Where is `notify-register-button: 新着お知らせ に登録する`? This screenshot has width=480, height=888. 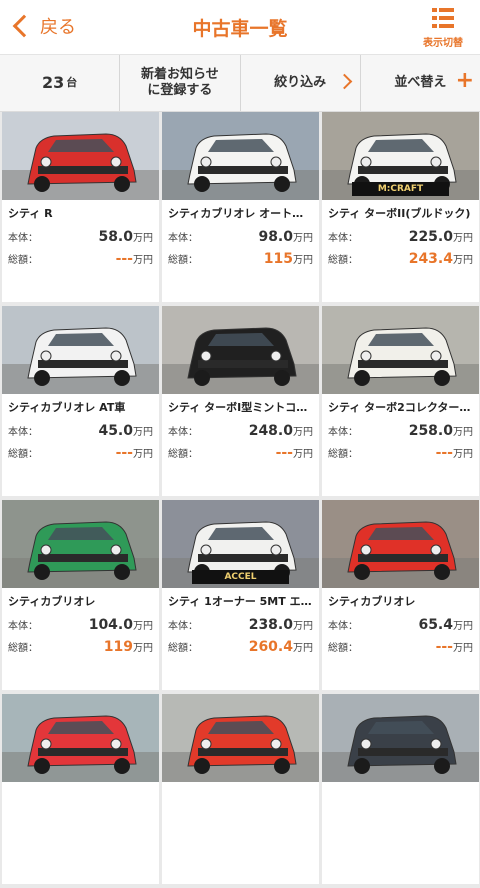
notify-register-button: 新着お知らせ に登録する is located at coordinates (180, 83).